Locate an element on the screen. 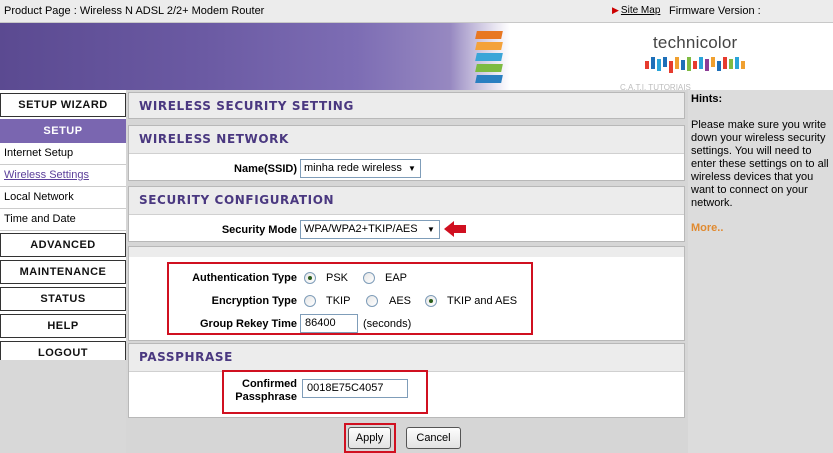  passphrase-header: PASSPHRASE is located at coordinates (186, 357).